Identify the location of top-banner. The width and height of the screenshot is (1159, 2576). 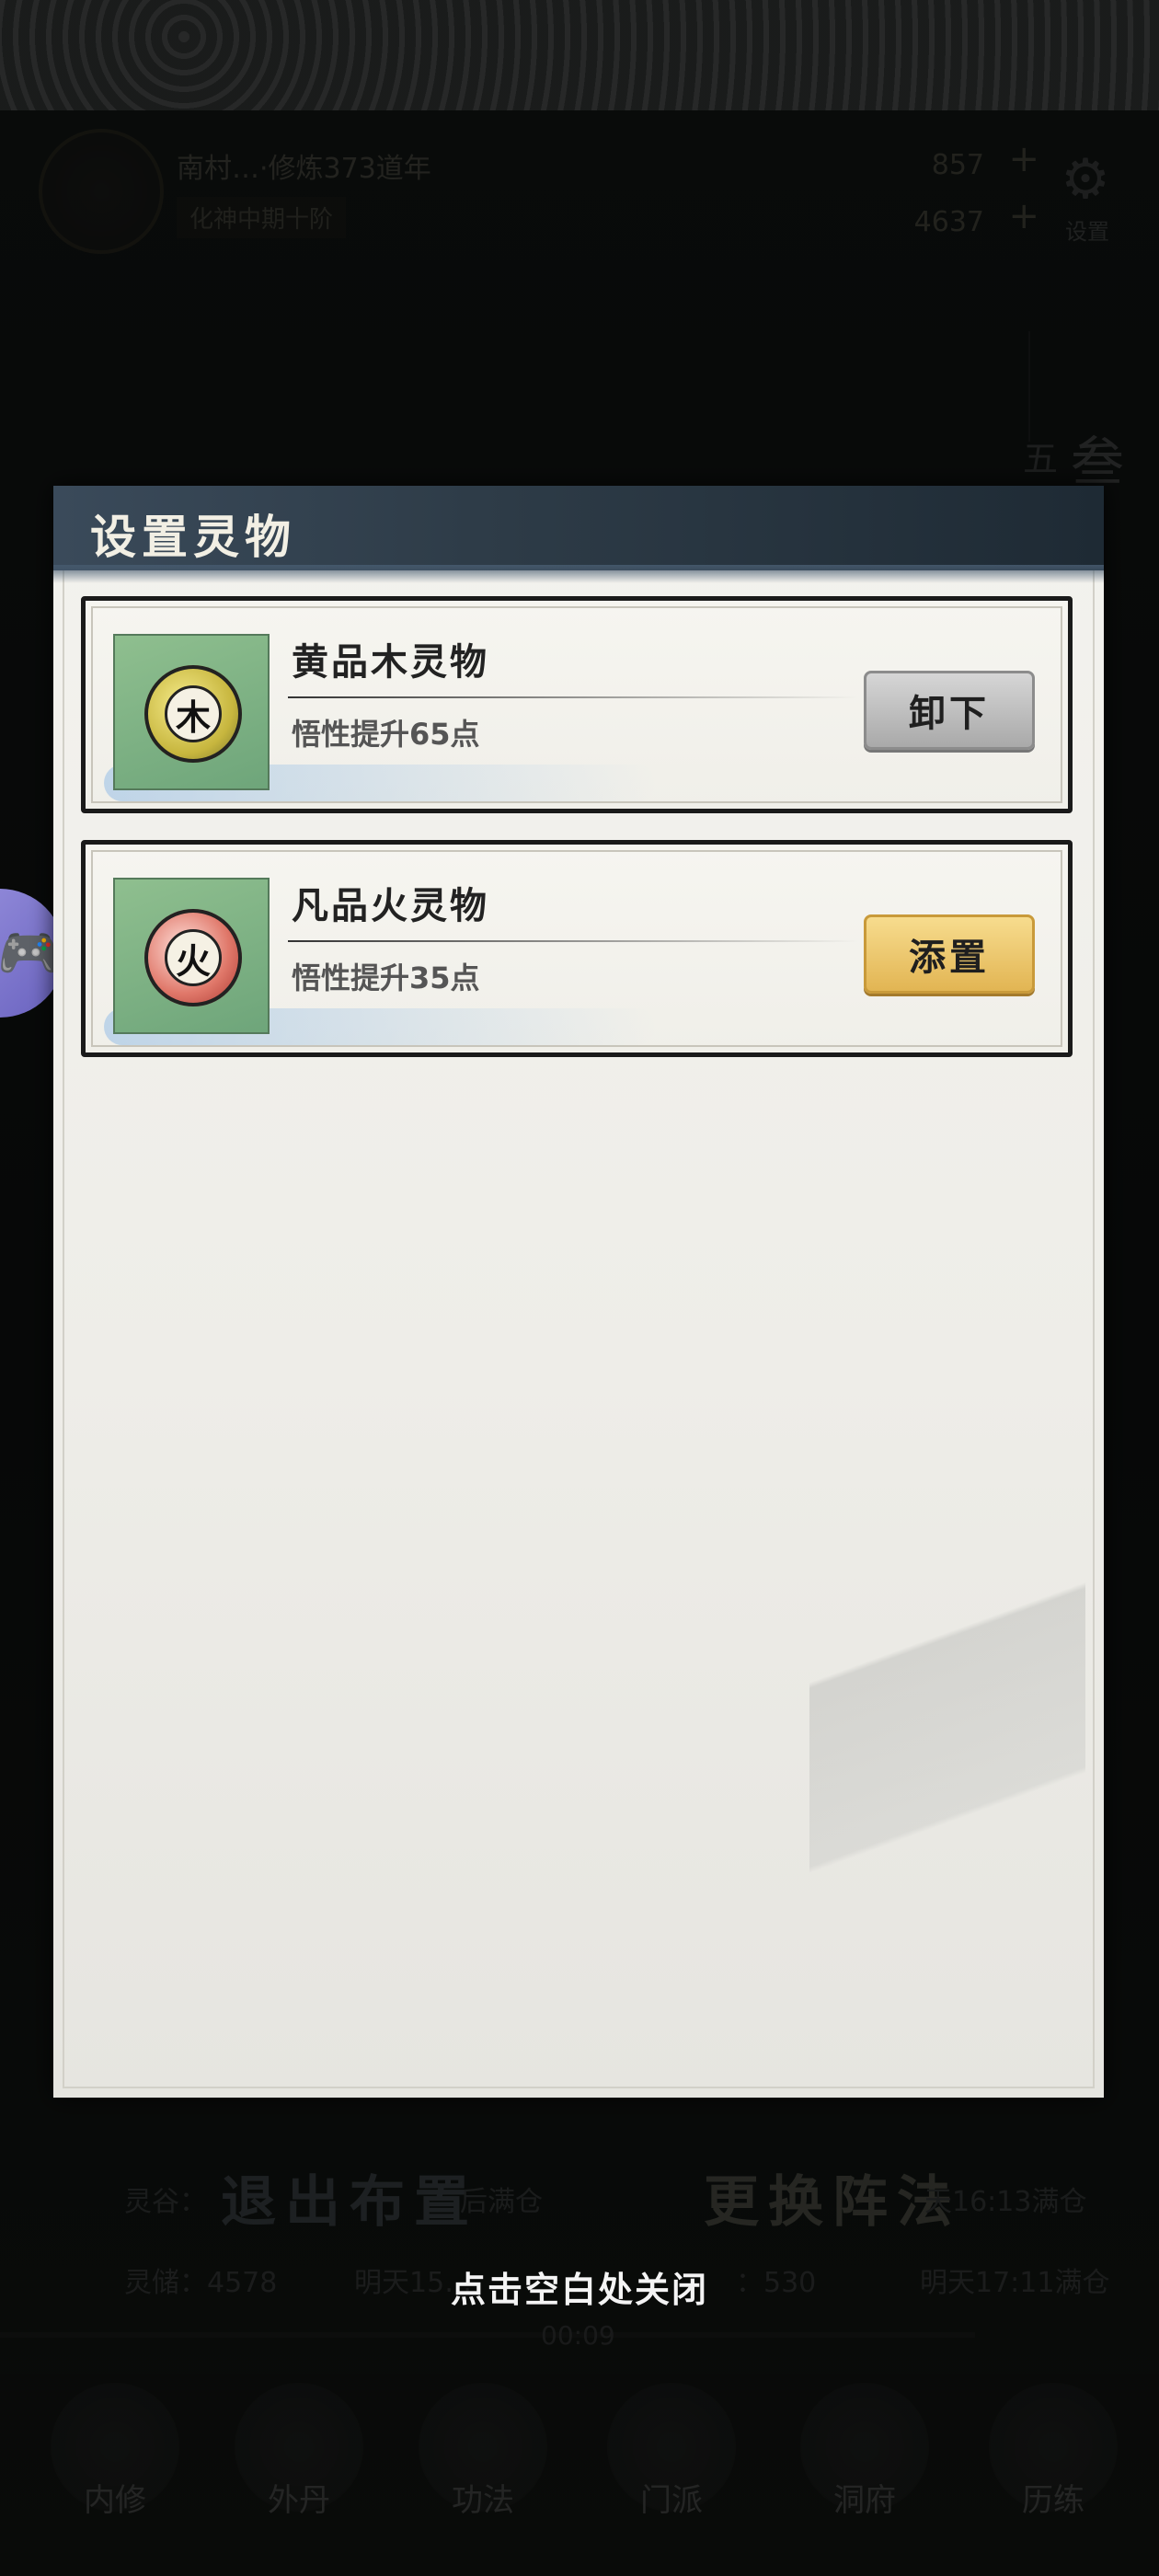
(579, 55).